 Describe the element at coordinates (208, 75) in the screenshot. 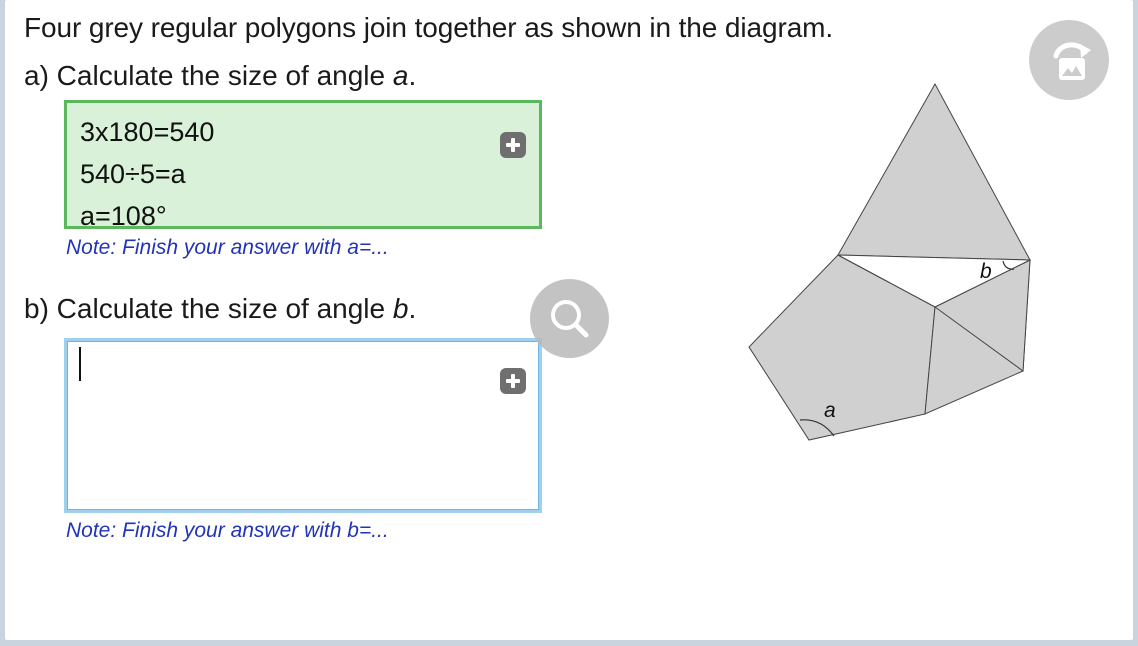

I see `part-a-prefix: a) Calculate the size of angle` at that location.